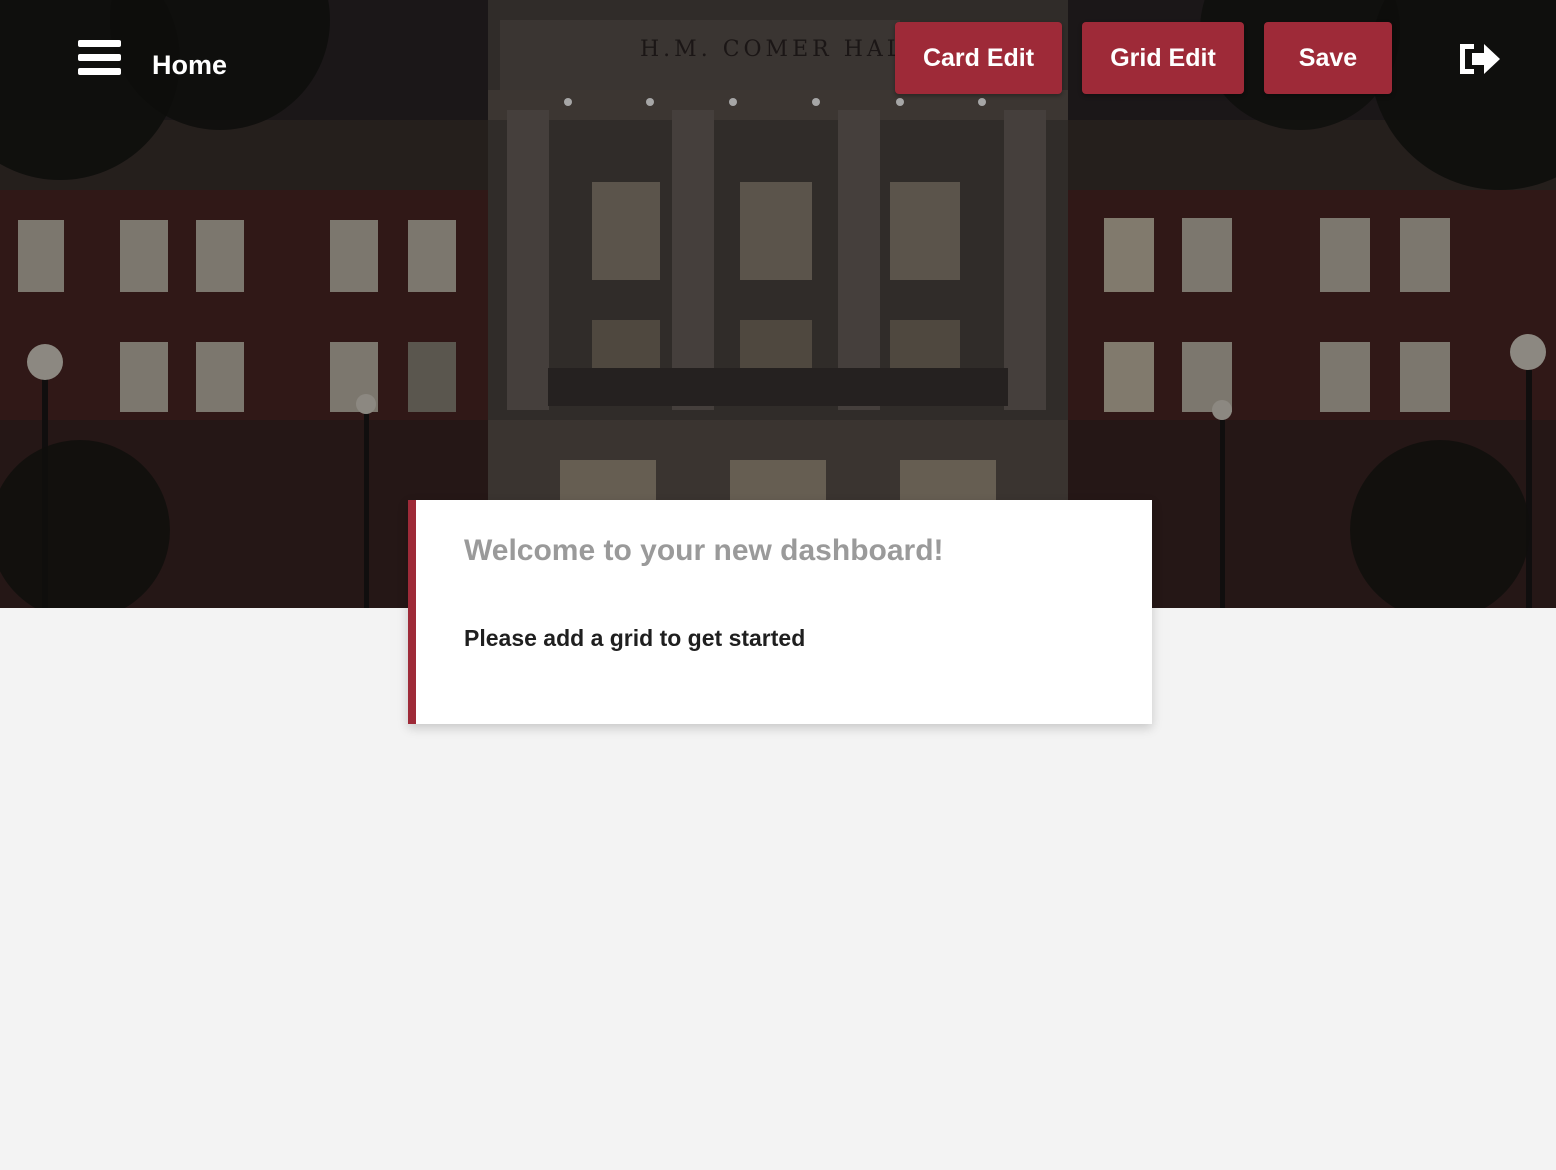  Describe the element at coordinates (190, 65) in the screenshot. I see `page-title: Home` at that location.